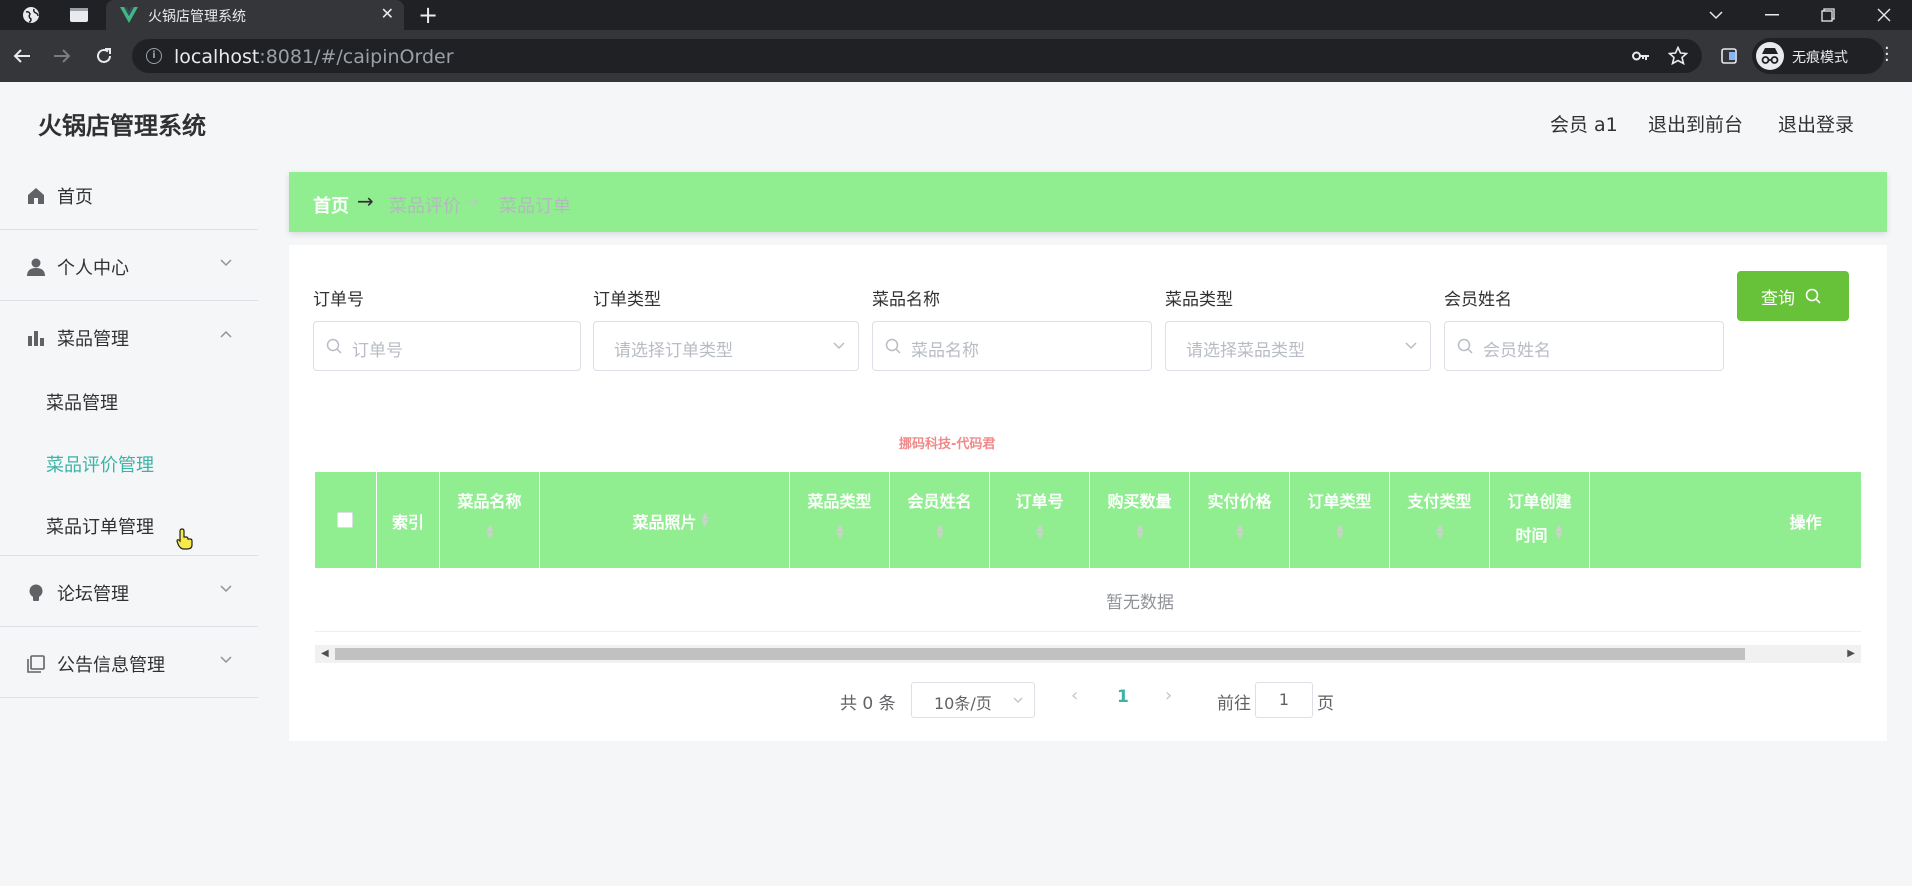 The width and height of the screenshot is (1912, 886). What do you see at coordinates (82, 403) in the screenshot?
I see `sidebar-subitem-label: 菜品管理` at bounding box center [82, 403].